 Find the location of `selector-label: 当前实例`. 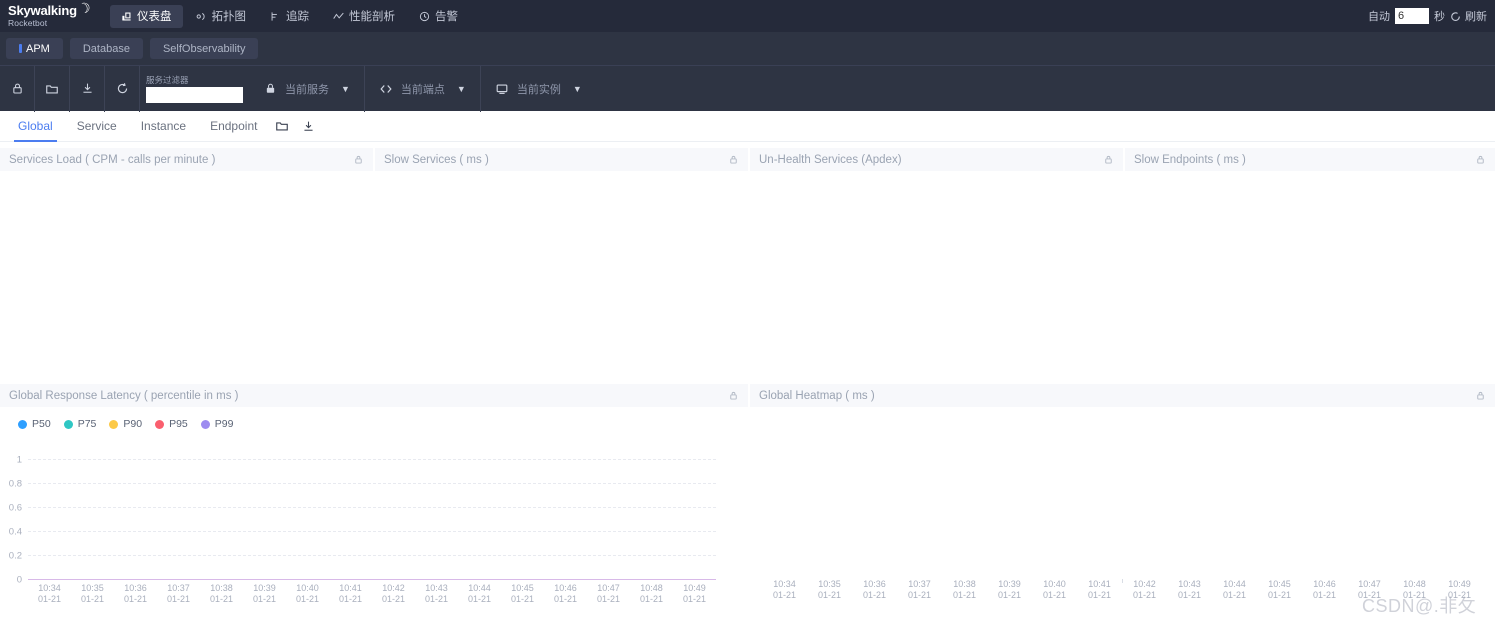

selector-label: 当前实例 is located at coordinates (538, 89).